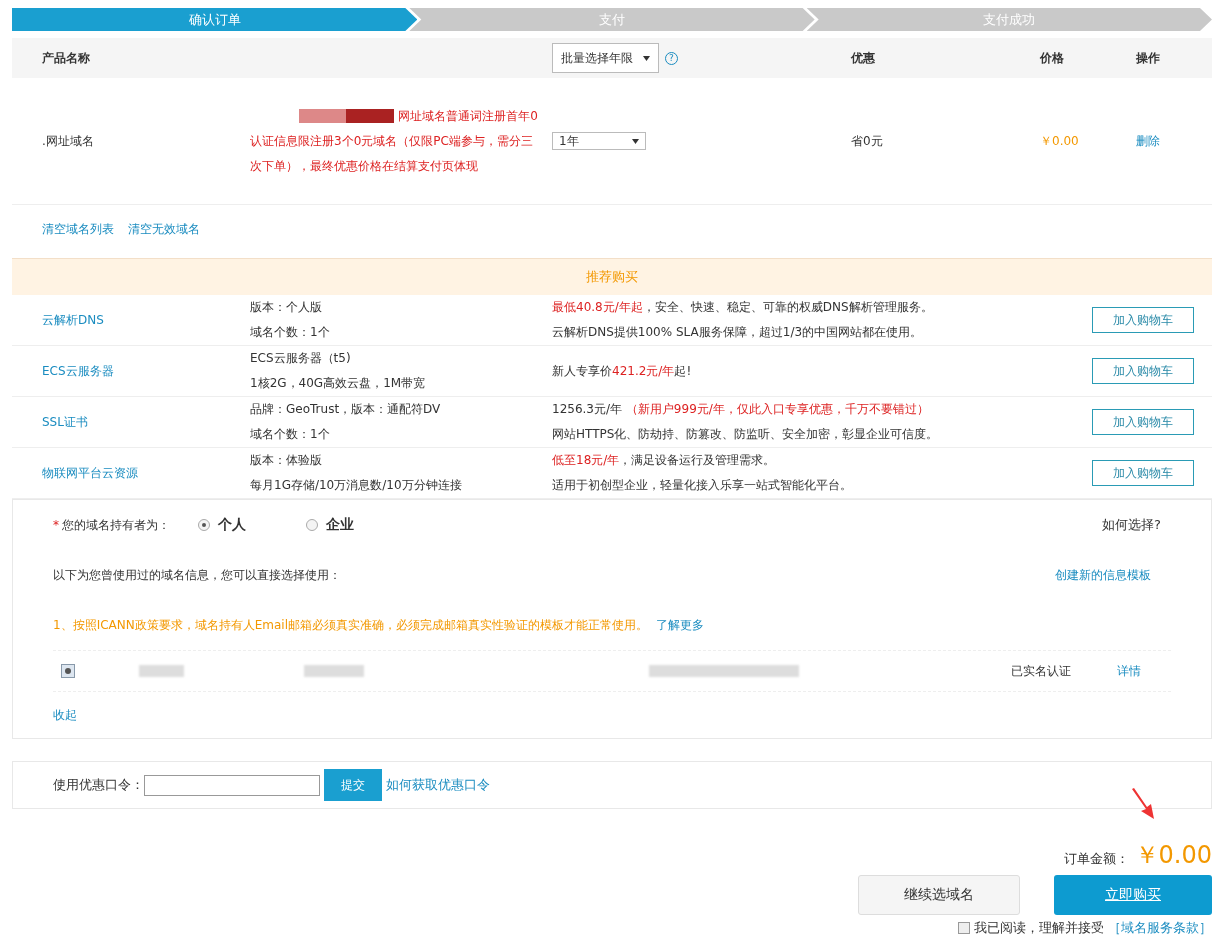 This screenshot has height=938, width=1231. Describe the element at coordinates (863, 58) in the screenshot. I see `column-header: 优惠` at that location.